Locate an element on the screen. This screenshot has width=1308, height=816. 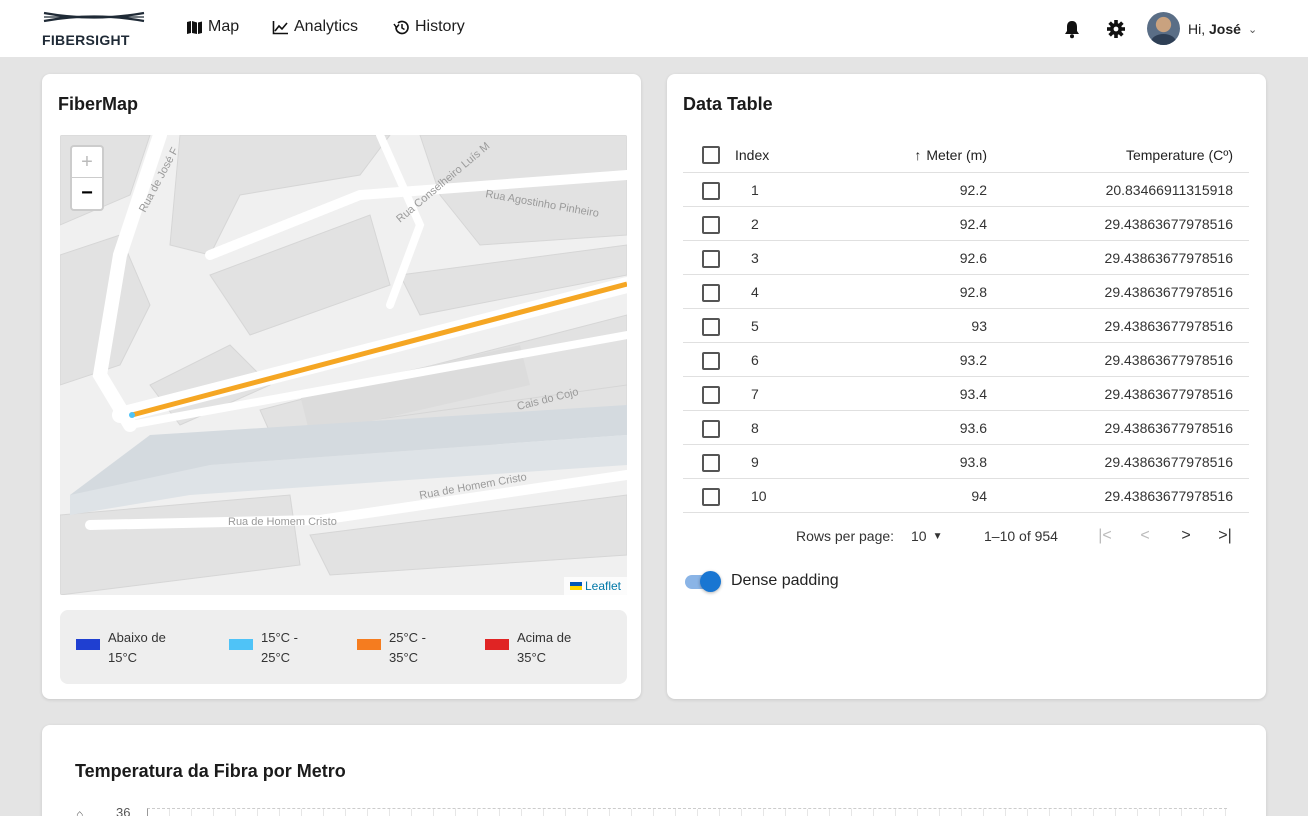
fiber-logo-icon is located at coordinates (94, 17).